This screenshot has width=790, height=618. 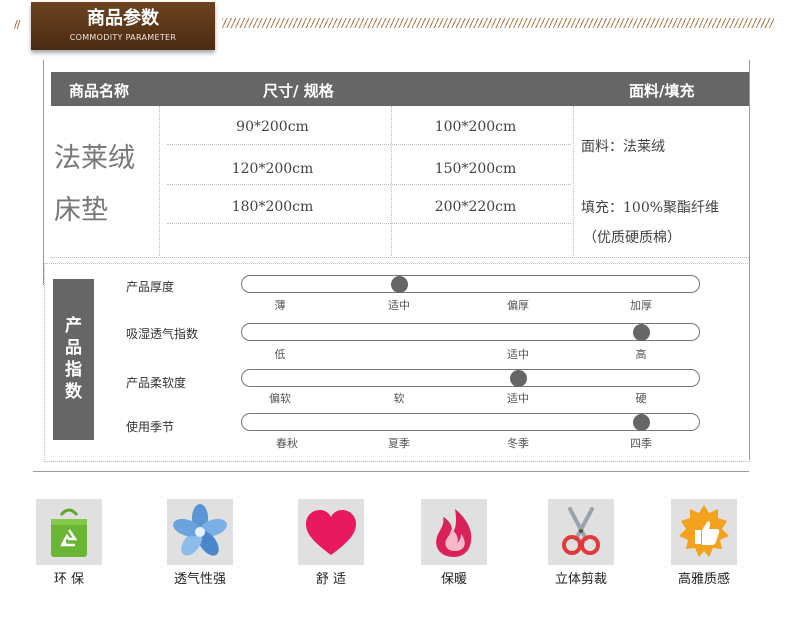 I want to click on filling-note: （优质硬质棉）, so click(x=632, y=238).